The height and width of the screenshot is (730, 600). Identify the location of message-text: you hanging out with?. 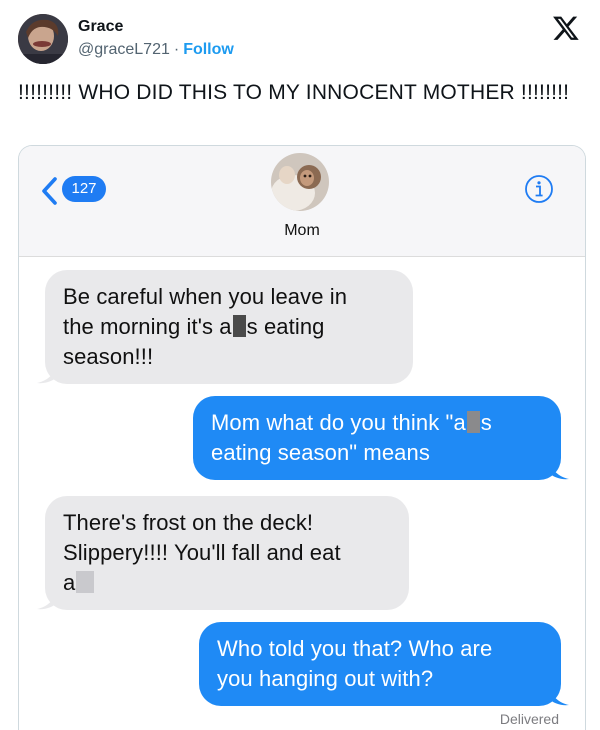
(325, 678).